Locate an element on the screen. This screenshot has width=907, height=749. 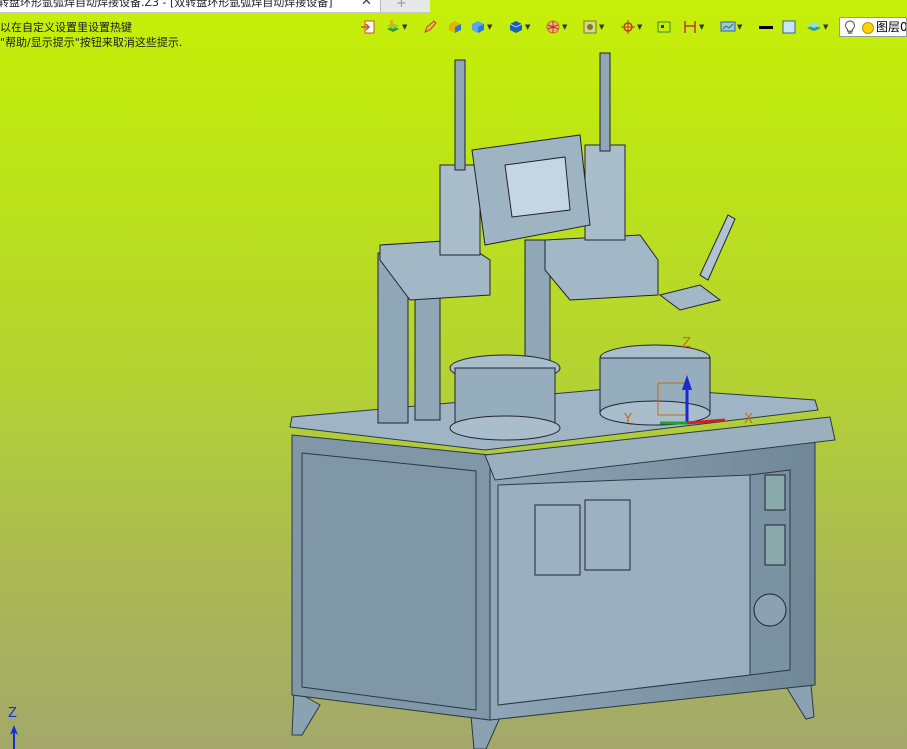
view-frame-button: ▼ is located at coordinates (593, 27).